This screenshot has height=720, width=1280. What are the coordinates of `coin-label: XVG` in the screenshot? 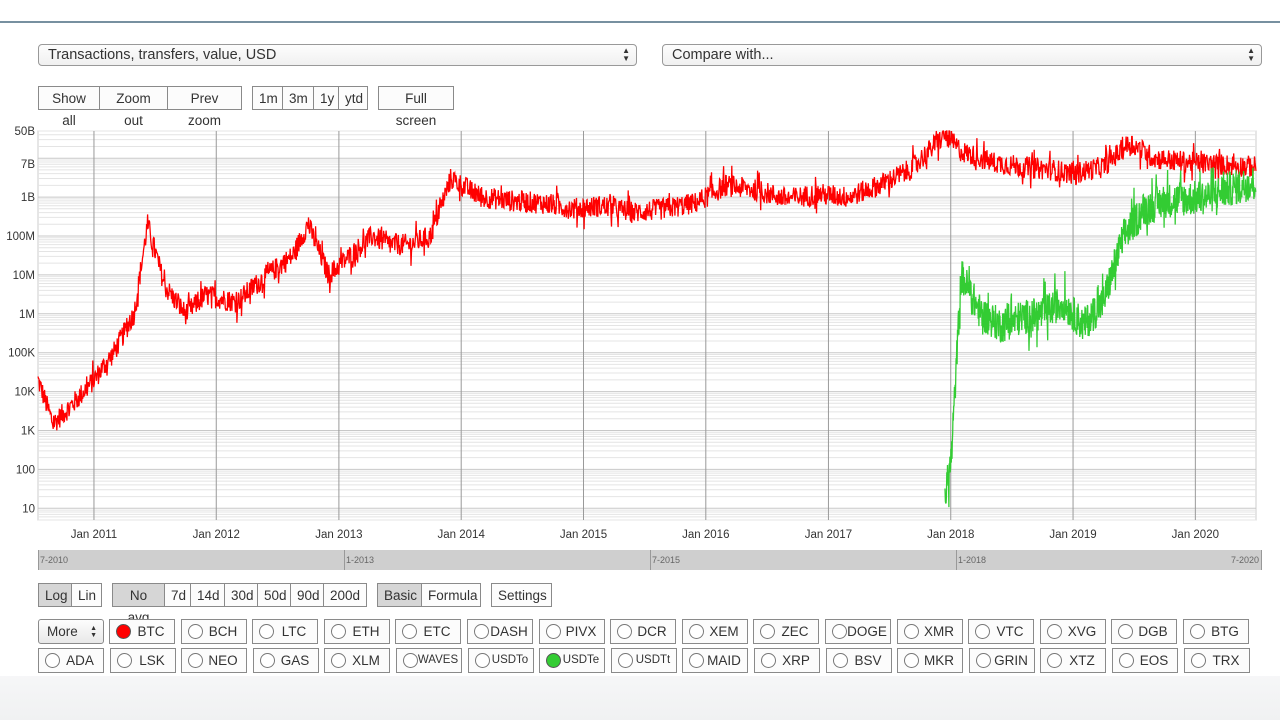 It's located at (1082, 631).